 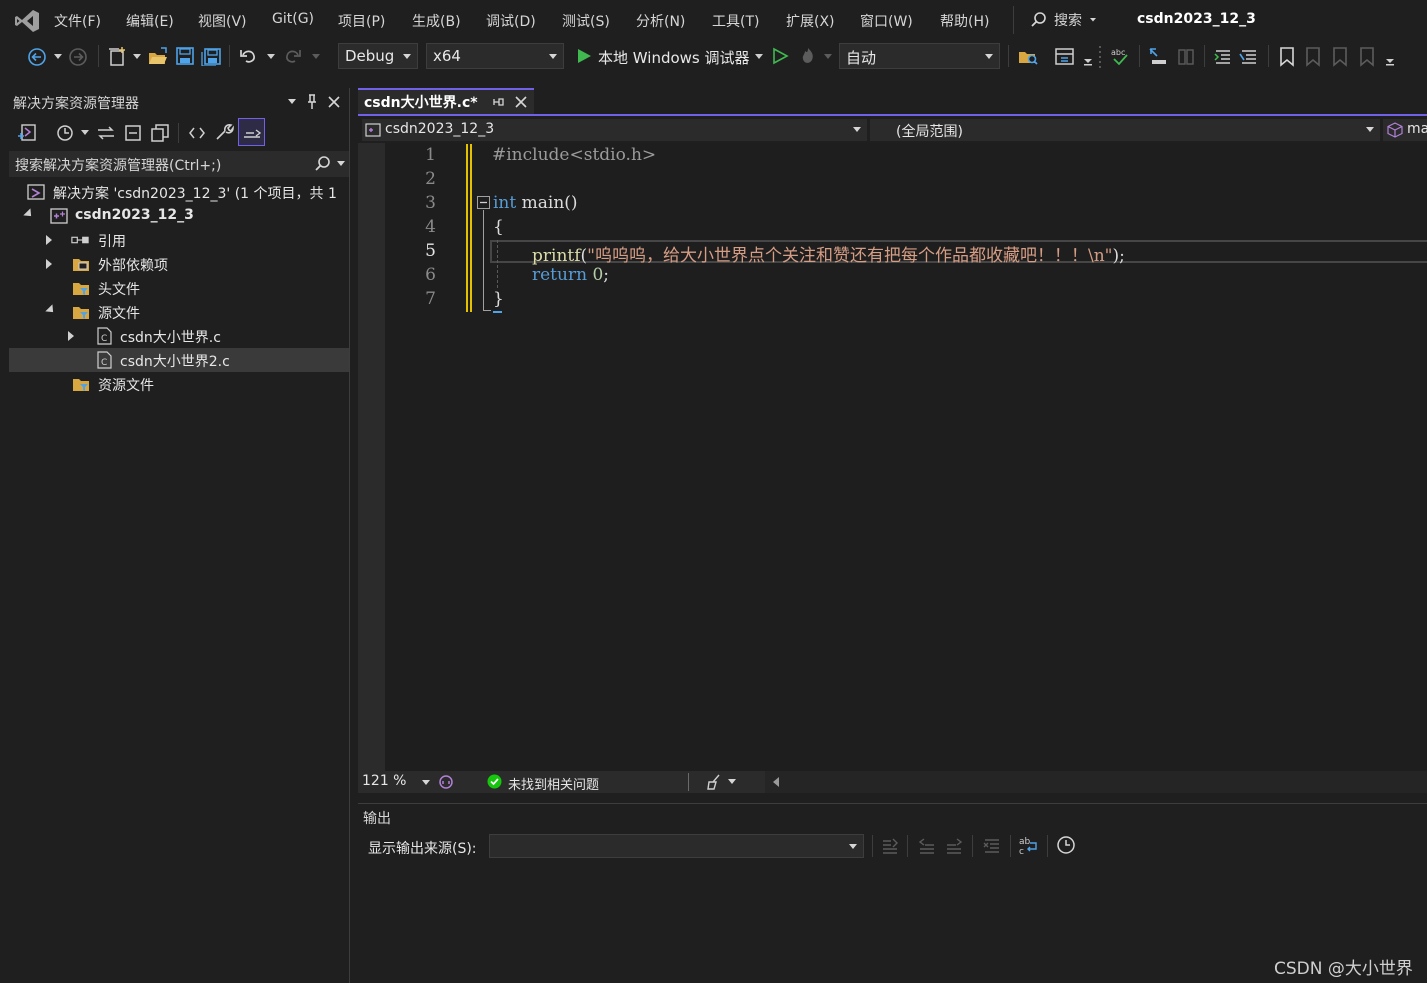 What do you see at coordinates (954, 846) in the screenshot?
I see `next-message-icon` at bounding box center [954, 846].